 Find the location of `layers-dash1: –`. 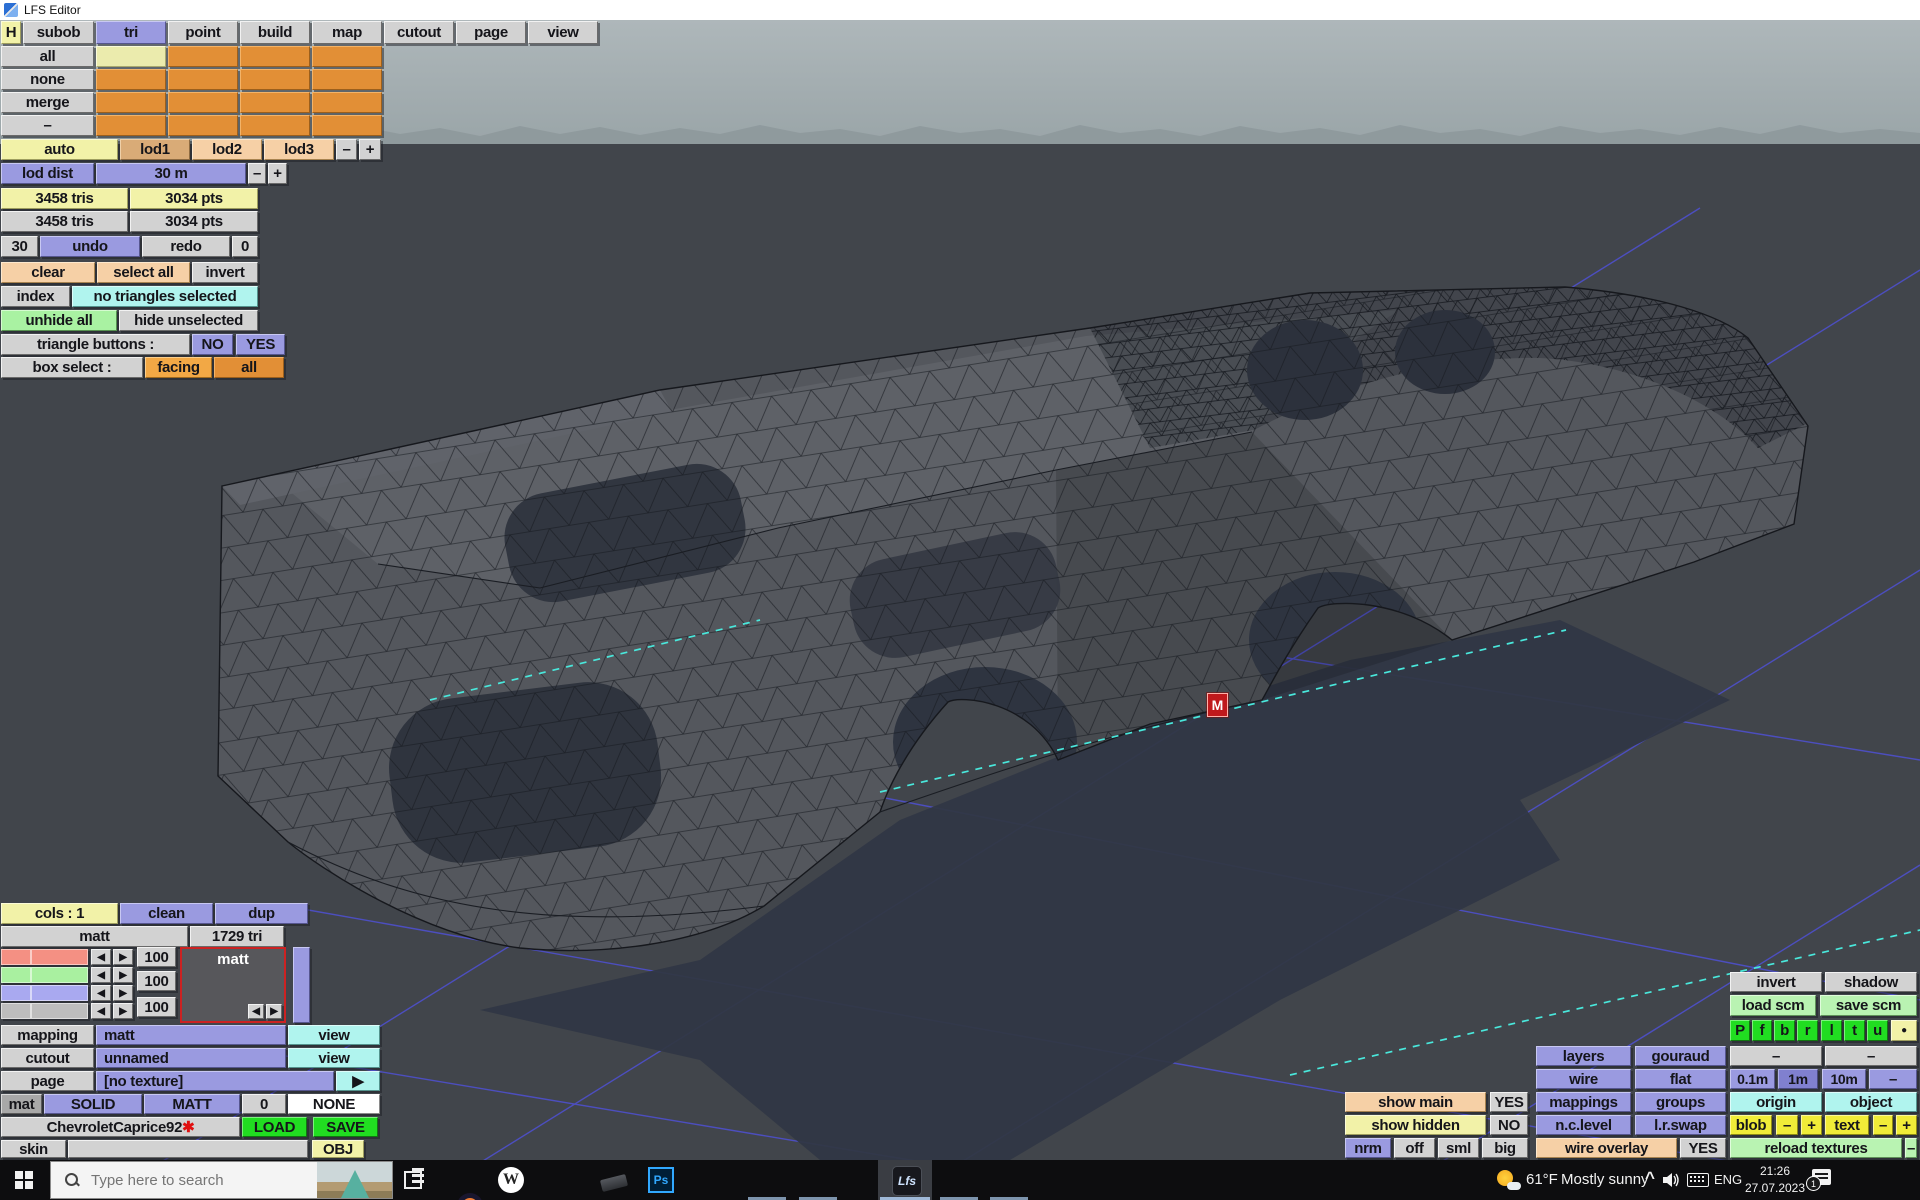

layers-dash1: – is located at coordinates (1776, 1056).